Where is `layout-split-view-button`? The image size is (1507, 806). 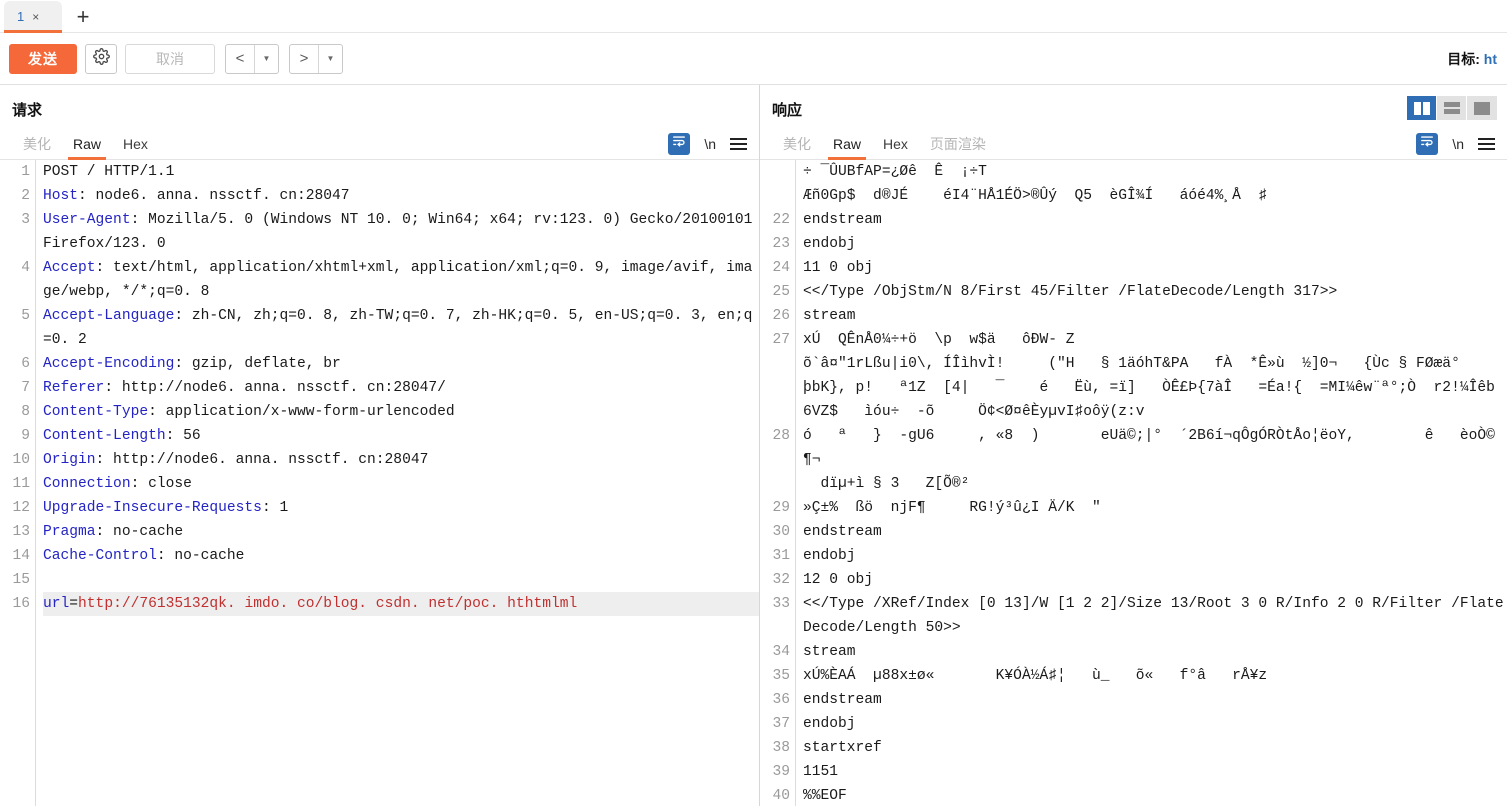
layout-split-view-button is located at coordinates (1422, 108).